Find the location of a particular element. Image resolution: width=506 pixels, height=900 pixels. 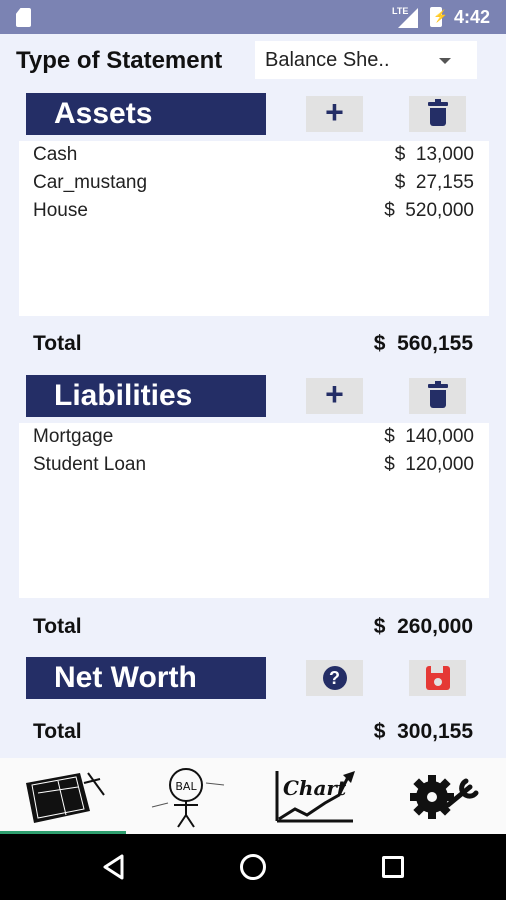

list-item: House $ 520,000 is located at coordinates (254, 211).